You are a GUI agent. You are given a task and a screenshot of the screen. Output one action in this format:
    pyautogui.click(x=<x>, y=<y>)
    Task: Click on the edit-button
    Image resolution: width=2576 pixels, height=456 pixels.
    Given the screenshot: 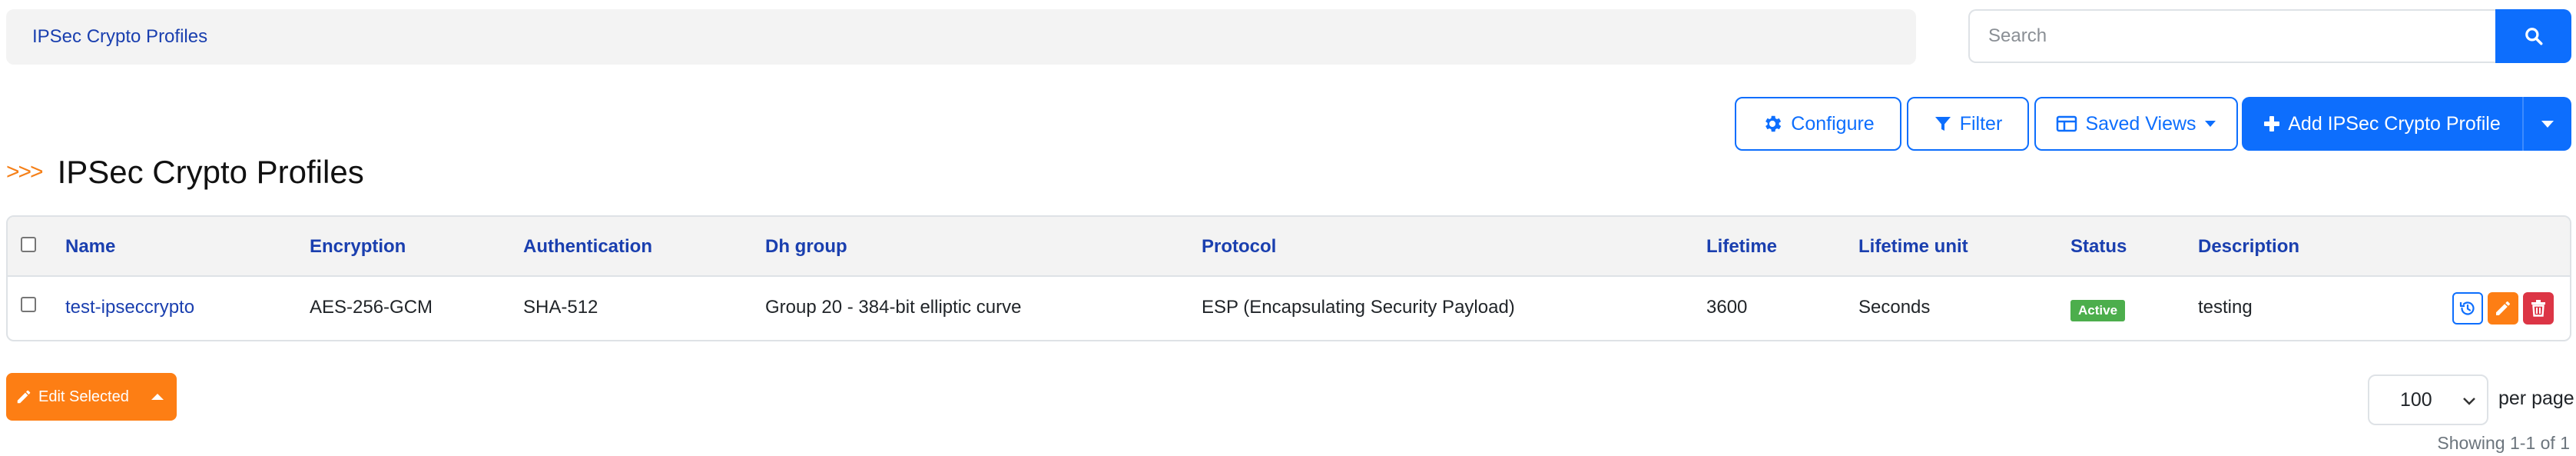 What is the action you would take?
    pyautogui.click(x=2503, y=308)
    